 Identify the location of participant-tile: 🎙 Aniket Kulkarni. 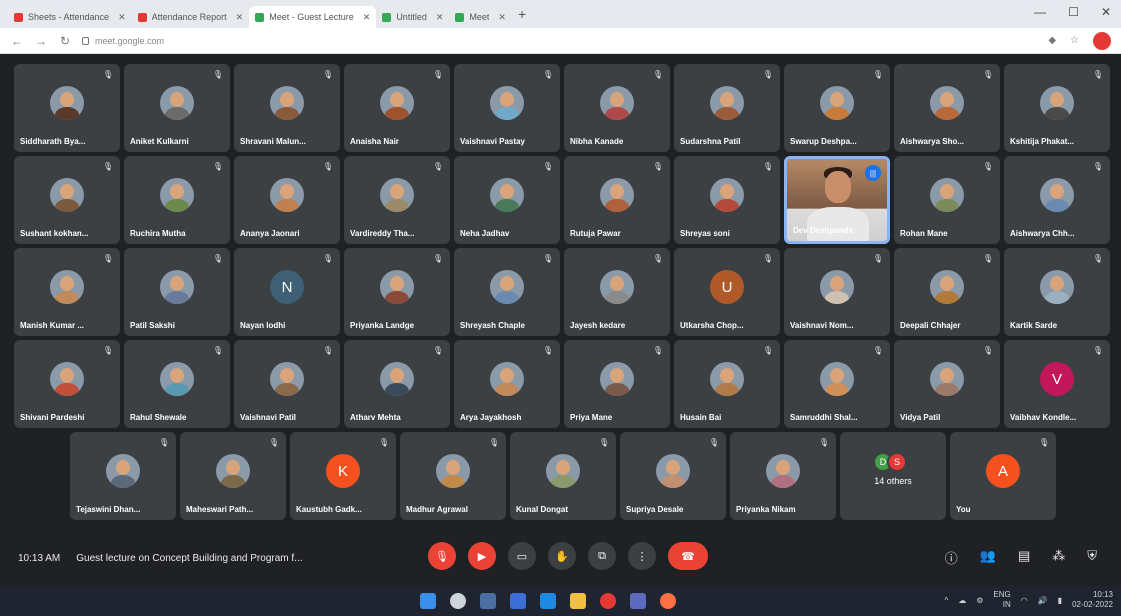
(177, 108).